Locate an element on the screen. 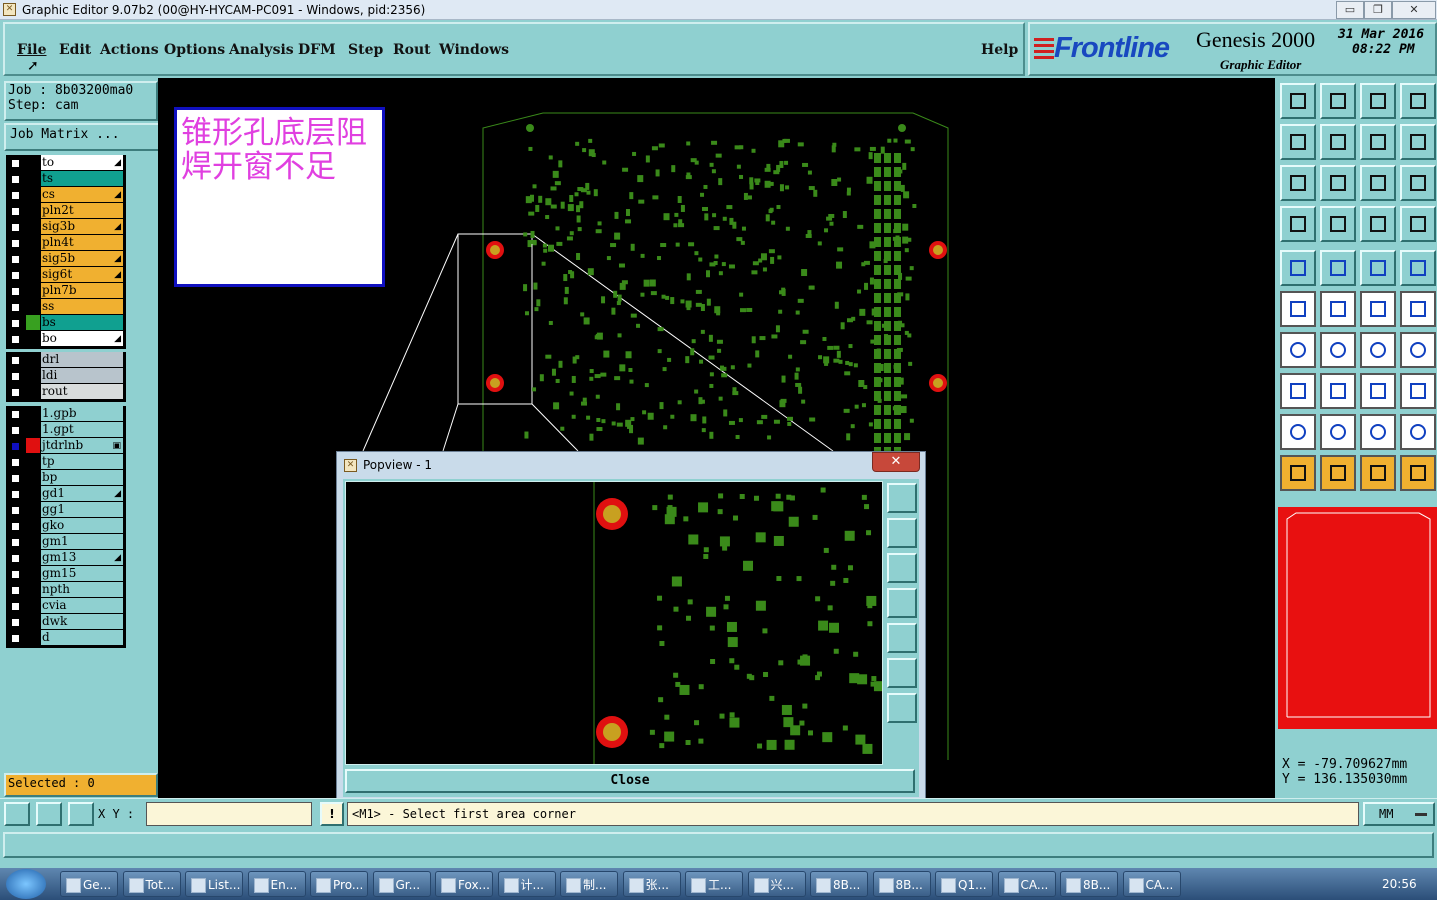  arc-icon is located at coordinates (1378, 350).